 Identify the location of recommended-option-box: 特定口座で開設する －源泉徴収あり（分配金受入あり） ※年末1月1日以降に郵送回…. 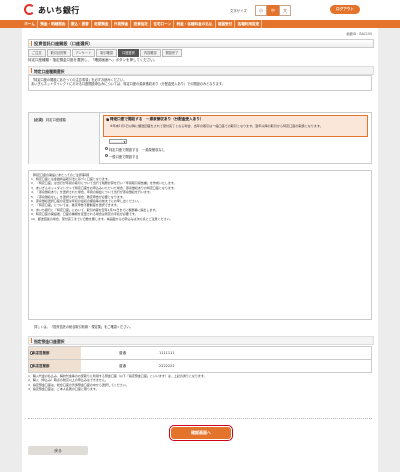
(235, 126).